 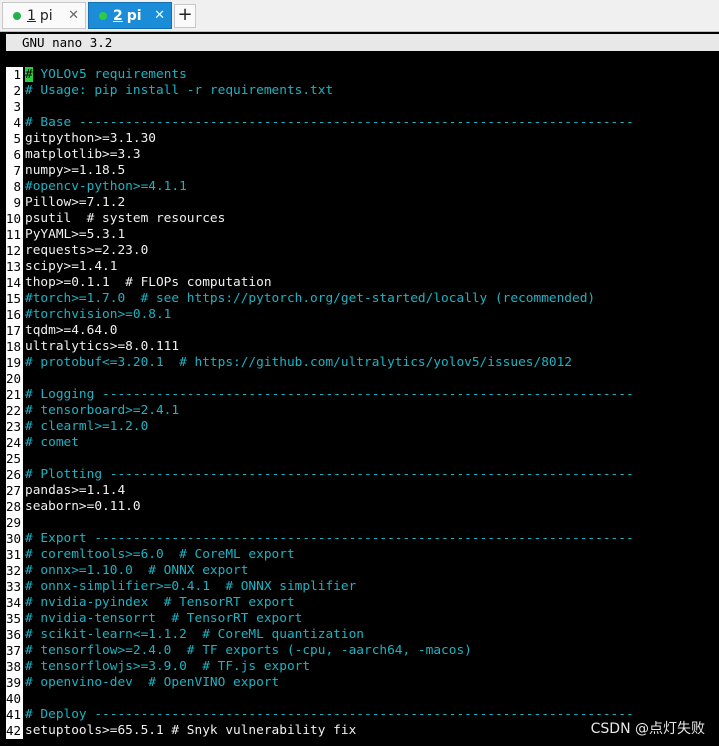 I want to click on line-number: 11, so click(x=14, y=235).